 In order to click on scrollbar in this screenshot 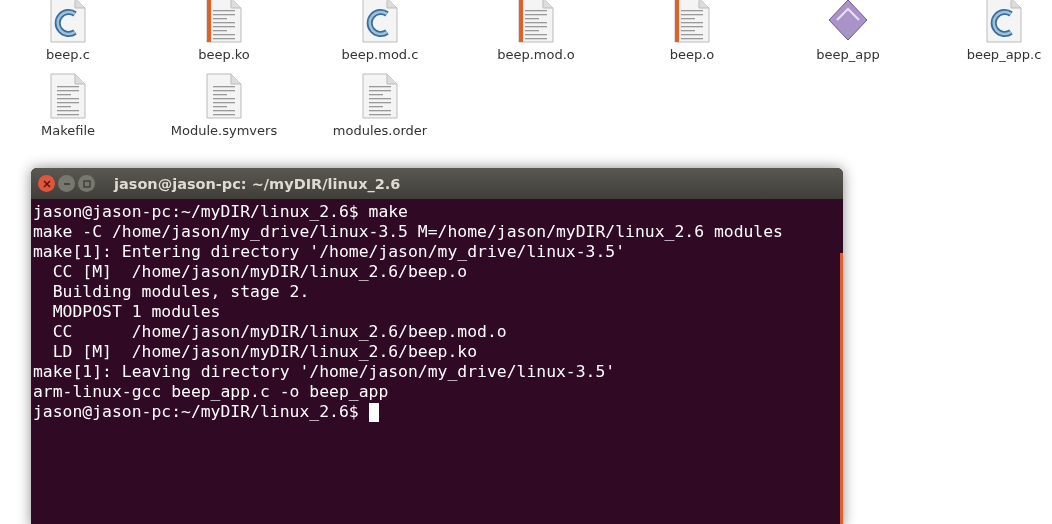, I will do `click(841, 388)`.